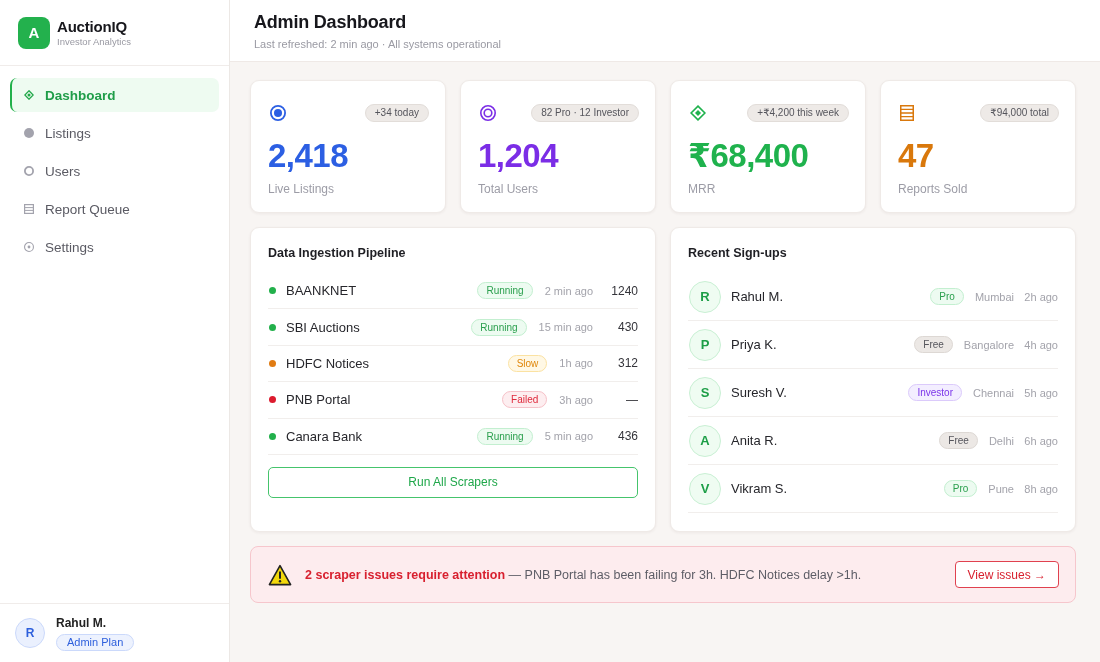 The height and width of the screenshot is (662, 1100). What do you see at coordinates (29, 171) in the screenshot?
I see `ring-icon` at bounding box center [29, 171].